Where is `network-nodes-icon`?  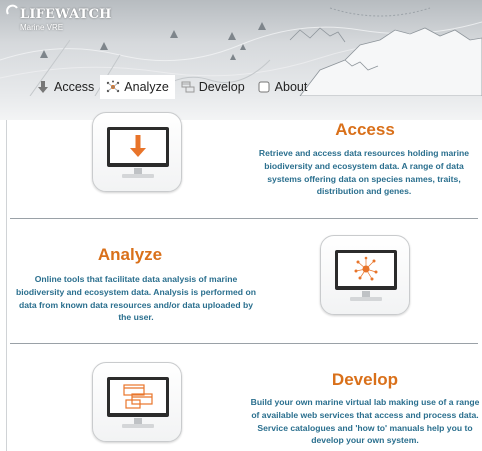 network-nodes-icon is located at coordinates (113, 86).